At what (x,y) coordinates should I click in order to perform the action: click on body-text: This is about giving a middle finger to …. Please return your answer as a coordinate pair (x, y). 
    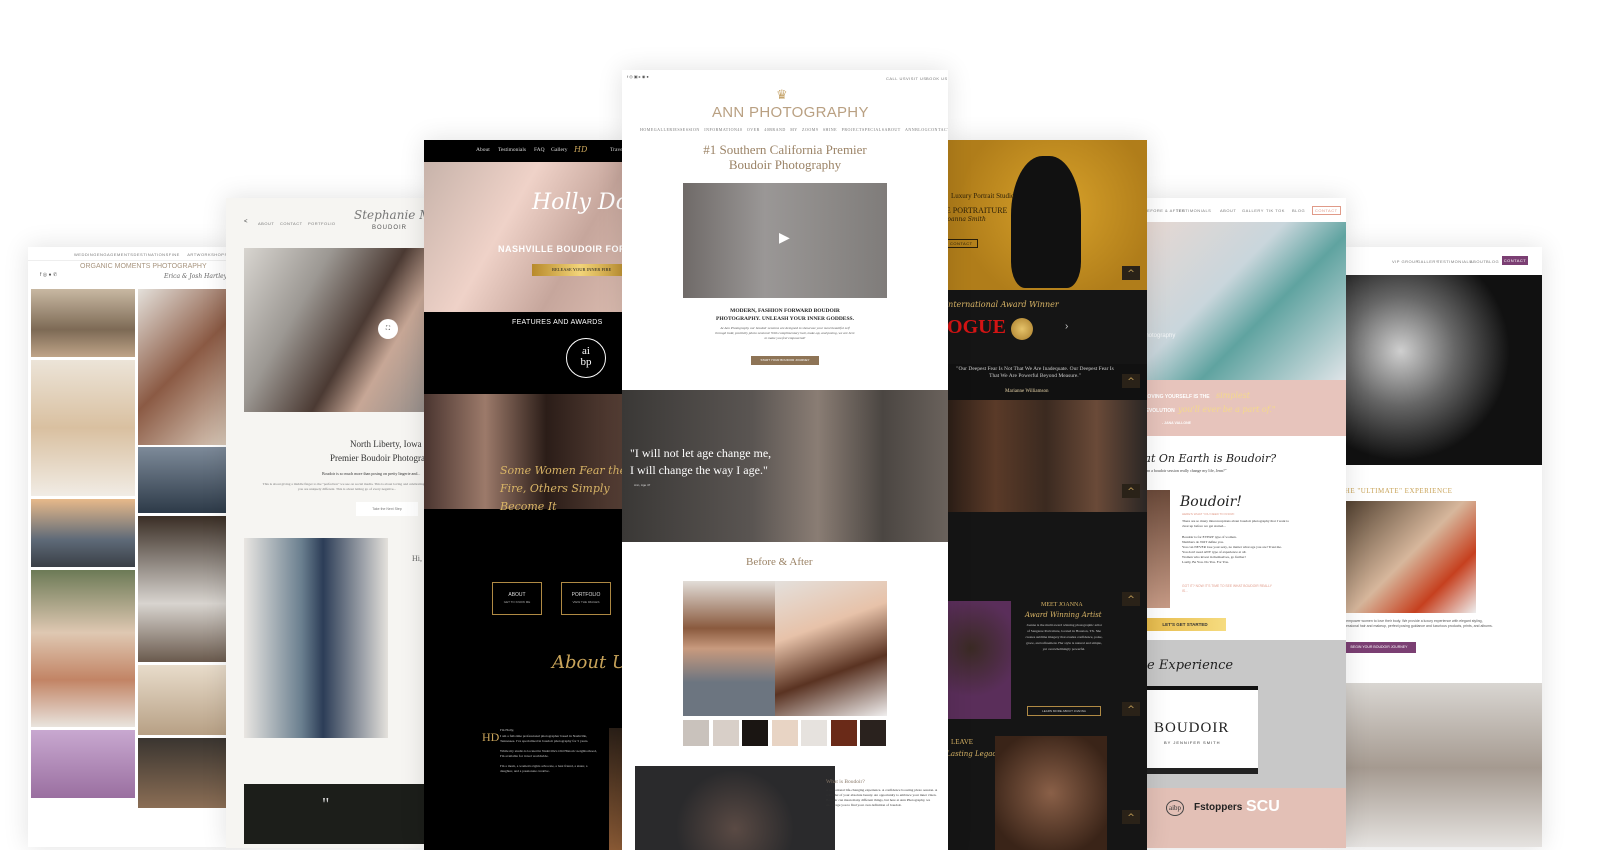
    Looking at the image, I should click on (347, 486).